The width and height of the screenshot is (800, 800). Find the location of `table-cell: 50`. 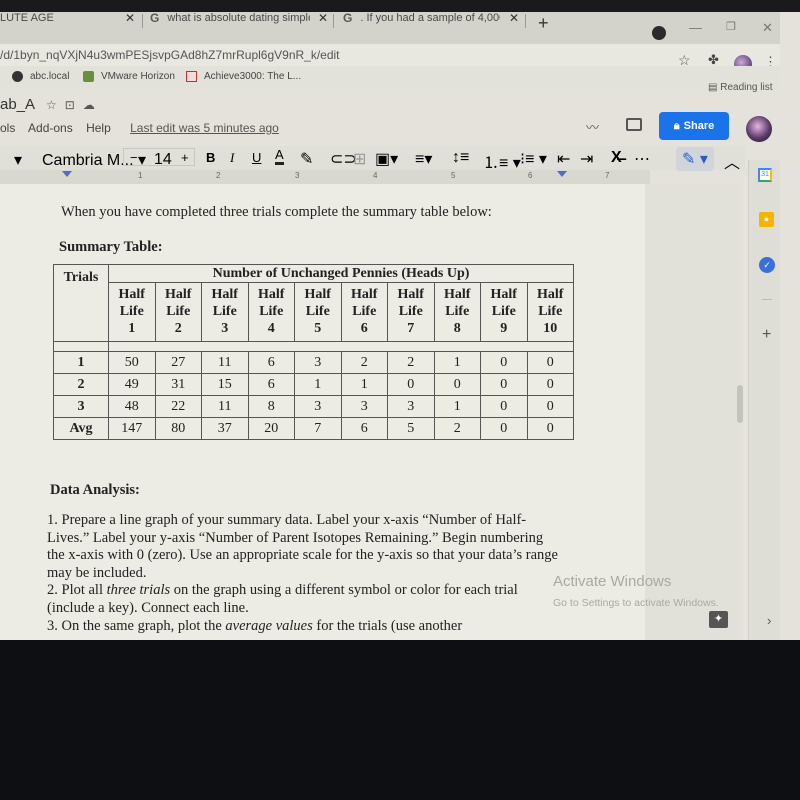

table-cell: 50 is located at coordinates (132, 362).